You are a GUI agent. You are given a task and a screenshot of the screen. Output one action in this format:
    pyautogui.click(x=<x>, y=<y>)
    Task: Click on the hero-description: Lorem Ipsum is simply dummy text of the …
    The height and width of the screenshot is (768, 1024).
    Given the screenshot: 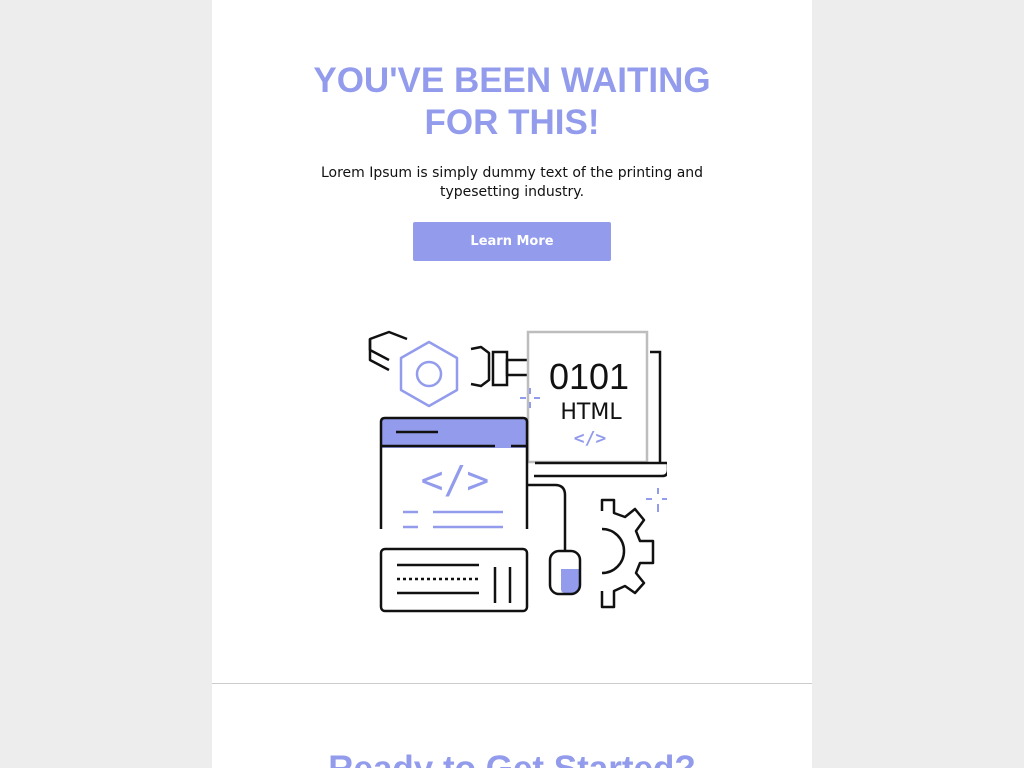 What is the action you would take?
    pyautogui.click(x=512, y=183)
    